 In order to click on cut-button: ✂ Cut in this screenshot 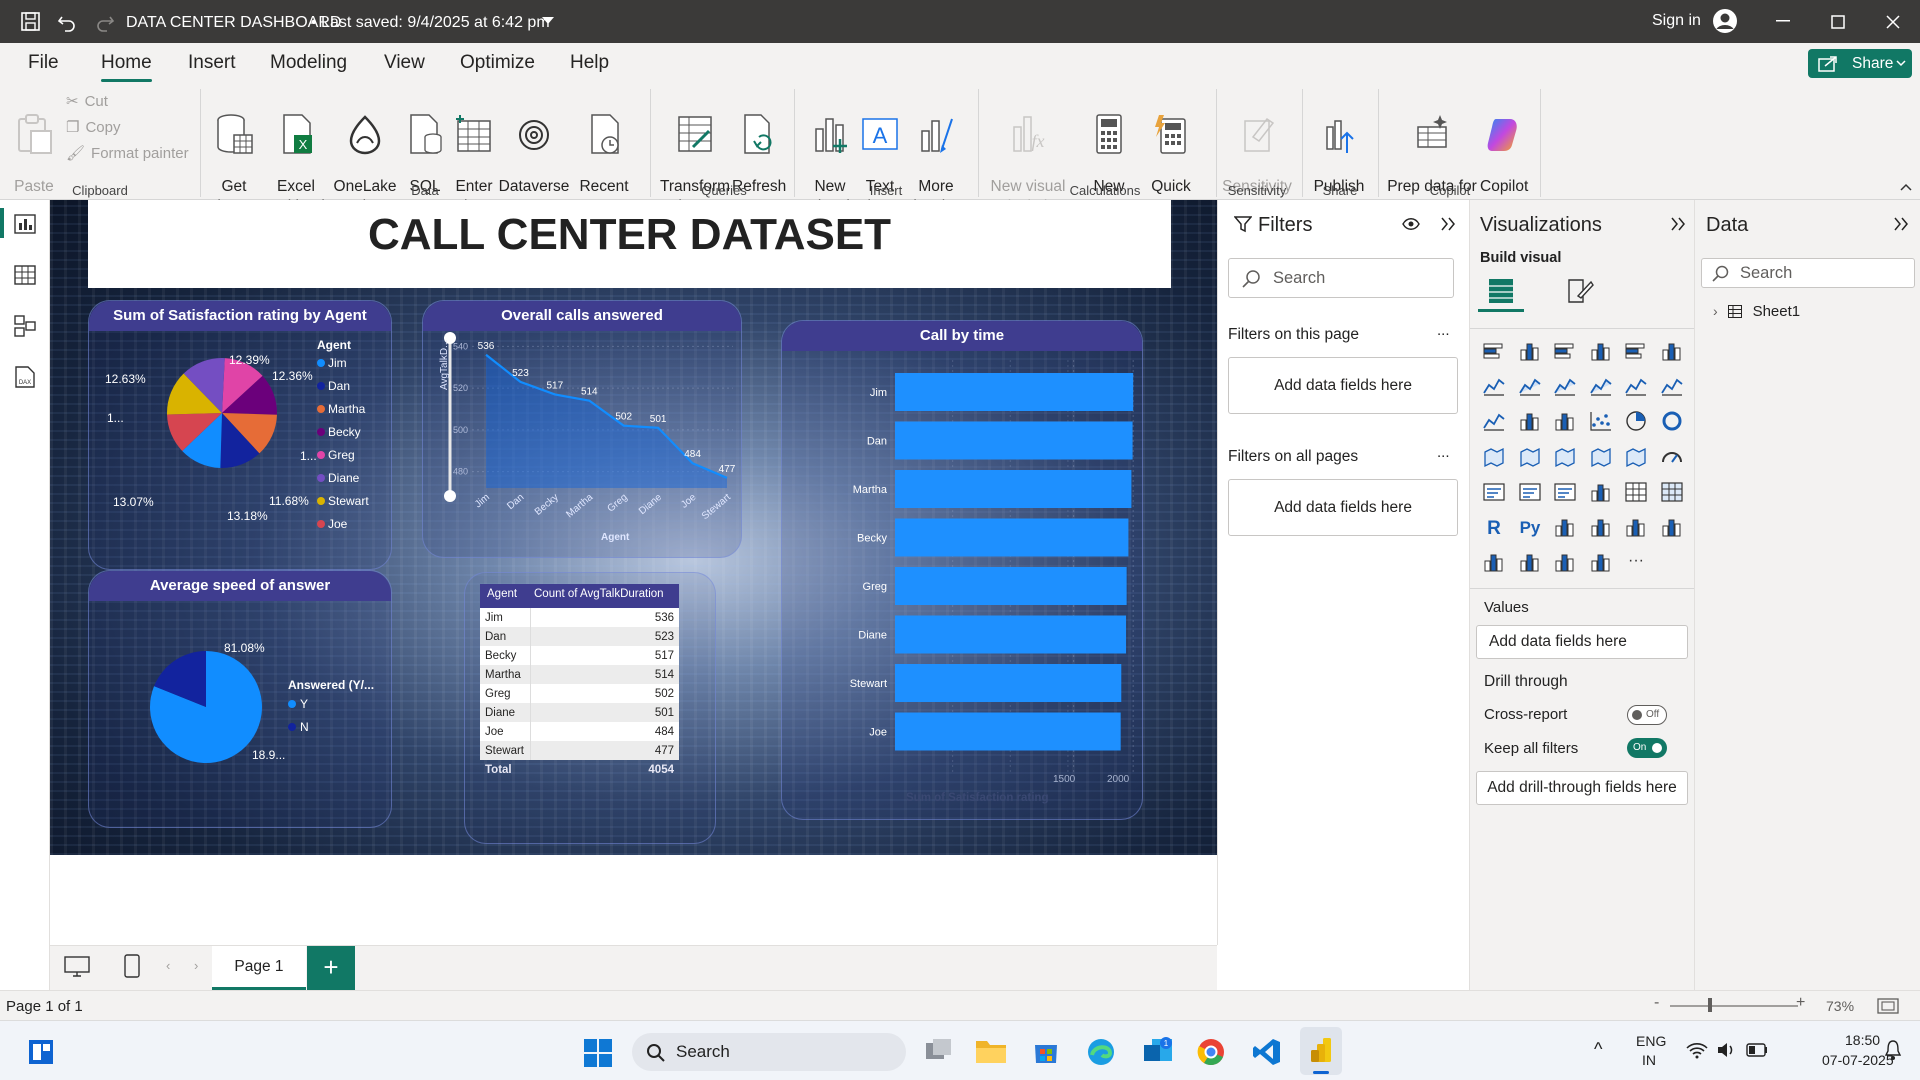, I will do `click(87, 101)`.